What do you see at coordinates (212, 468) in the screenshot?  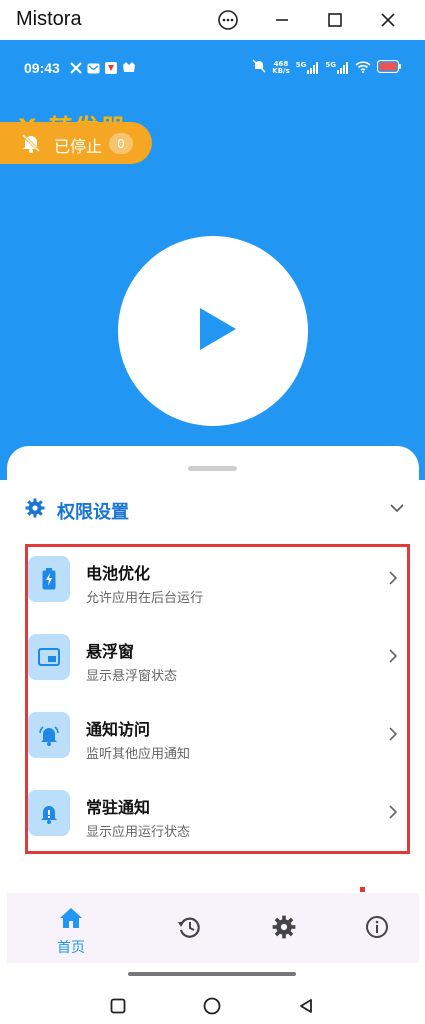 I see `sheet-drag-handle` at bounding box center [212, 468].